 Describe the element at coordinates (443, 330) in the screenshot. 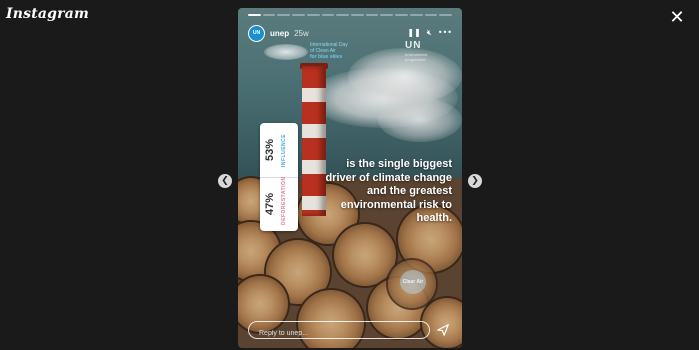

I see `send-icon` at that location.